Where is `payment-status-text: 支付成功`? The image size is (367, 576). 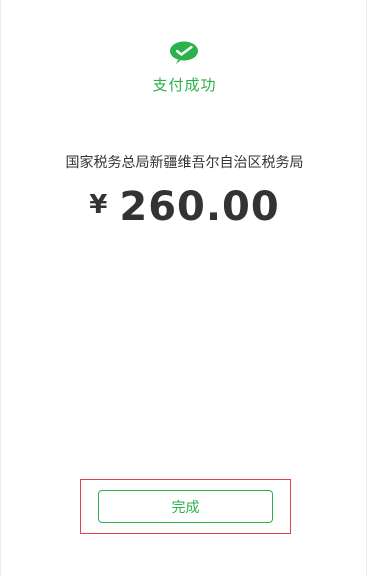 payment-status-text: 支付成功 is located at coordinates (184, 85).